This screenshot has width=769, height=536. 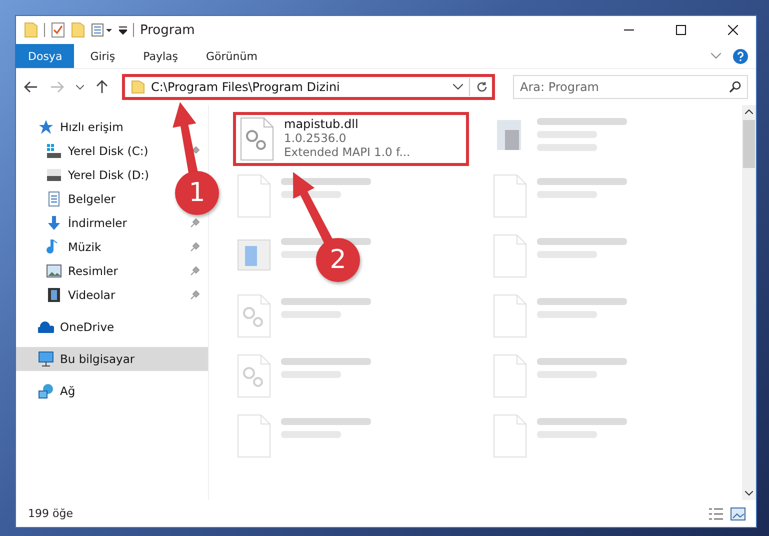 What do you see at coordinates (83, 199) in the screenshot?
I see `sidebar-item: Belgeler` at bounding box center [83, 199].